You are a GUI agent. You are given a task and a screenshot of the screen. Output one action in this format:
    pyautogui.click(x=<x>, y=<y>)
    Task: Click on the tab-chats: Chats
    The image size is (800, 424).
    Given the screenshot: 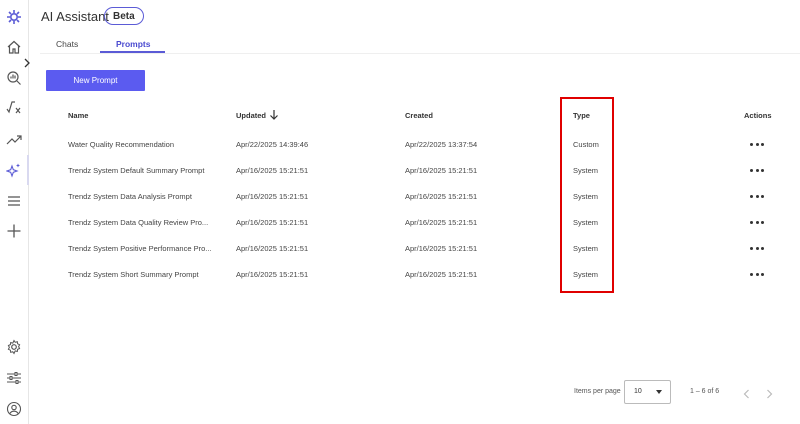 What is the action you would take?
    pyautogui.click(x=67, y=44)
    